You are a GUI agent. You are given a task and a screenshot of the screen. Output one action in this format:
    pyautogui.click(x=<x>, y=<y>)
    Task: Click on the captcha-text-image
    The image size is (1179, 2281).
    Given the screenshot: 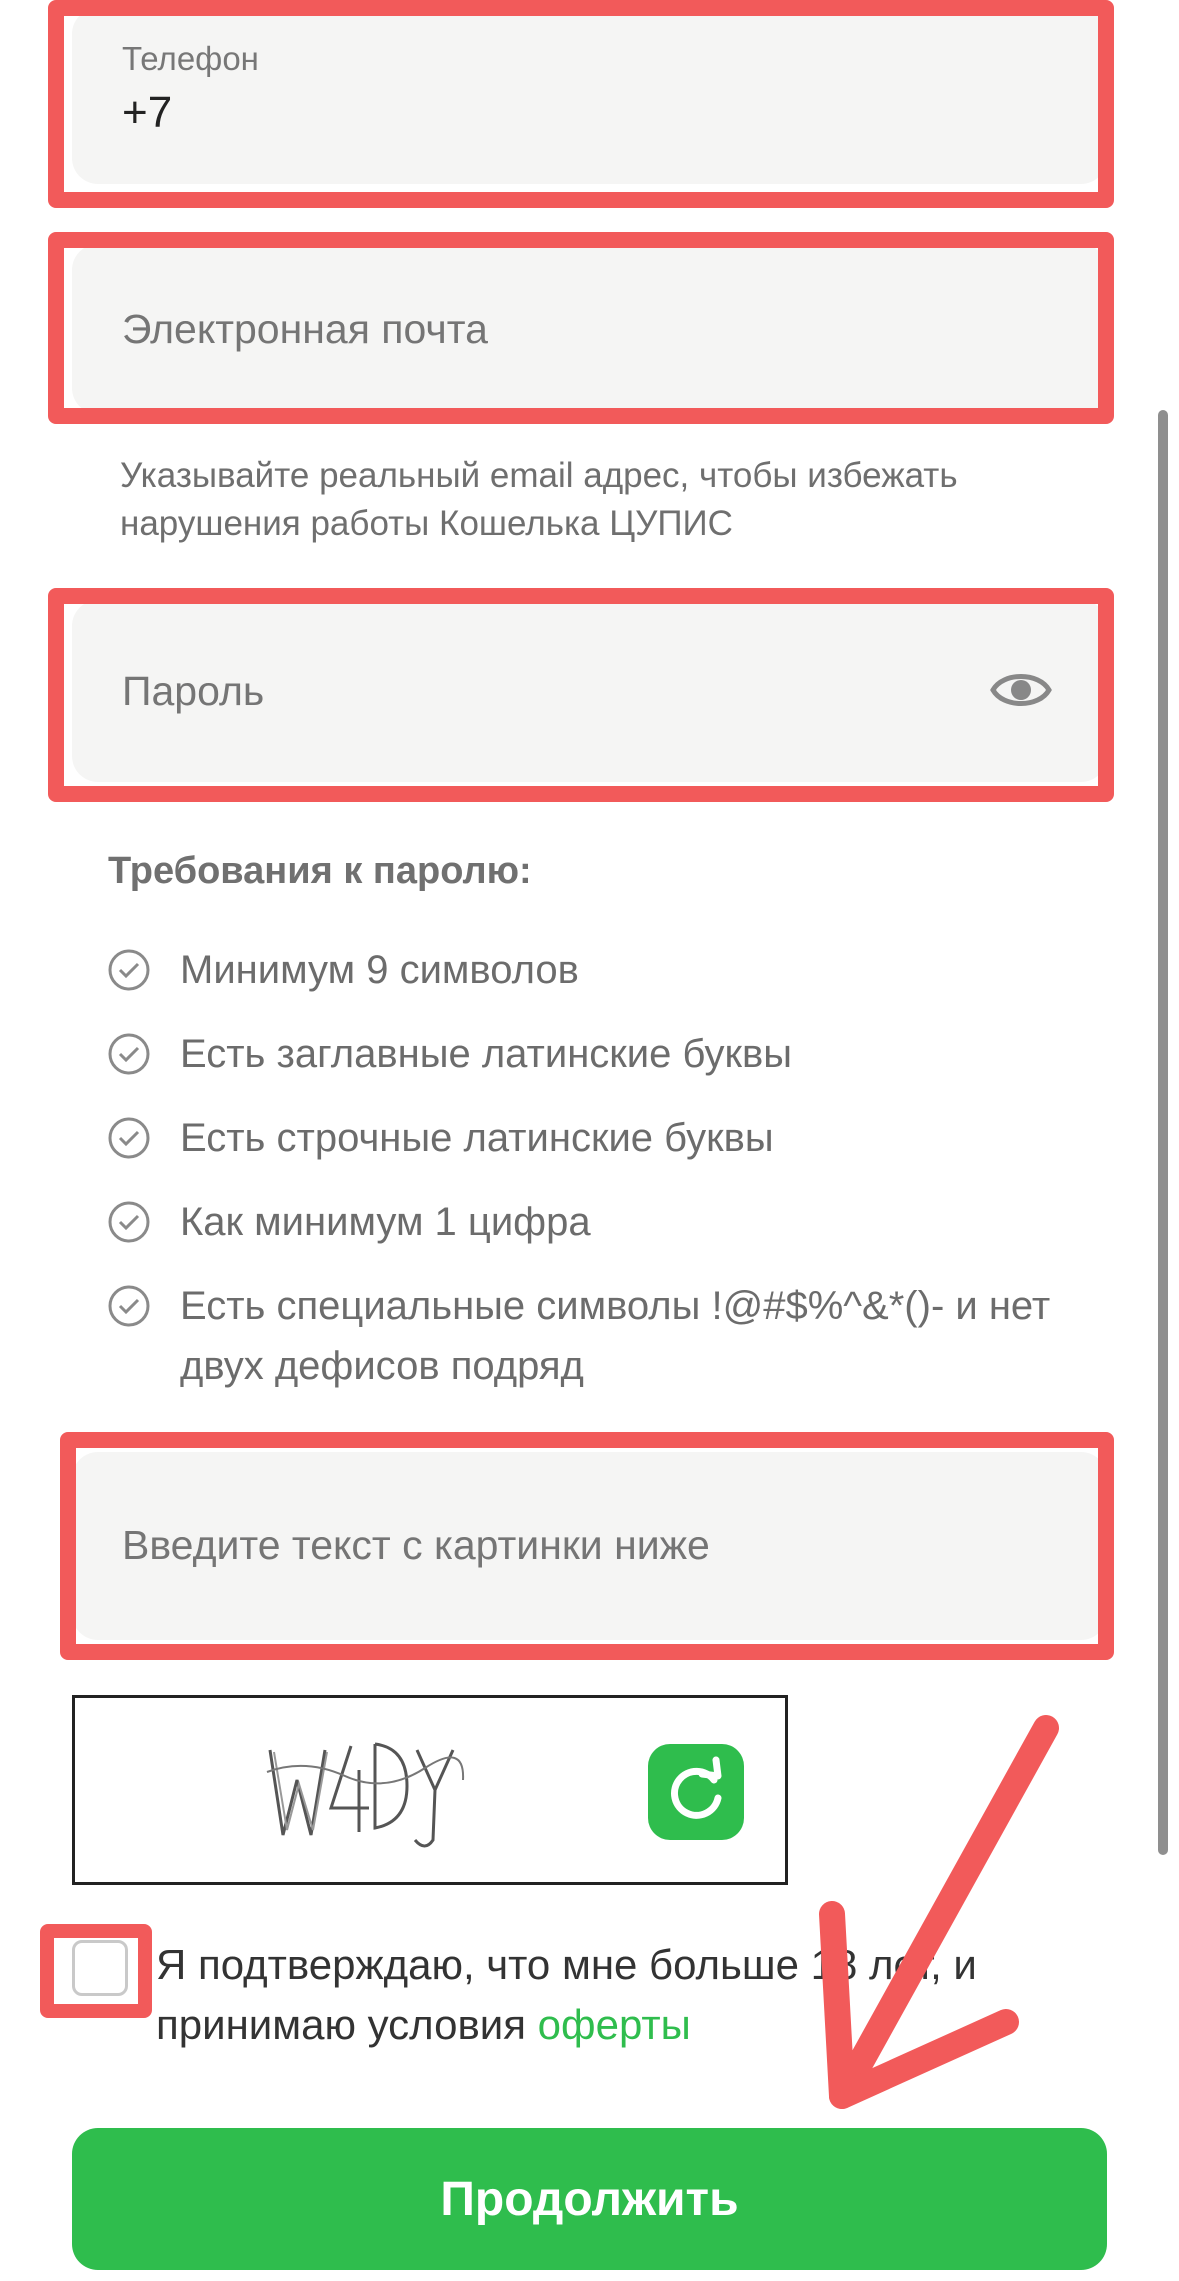 What is the action you would take?
    pyautogui.click(x=365, y=1795)
    